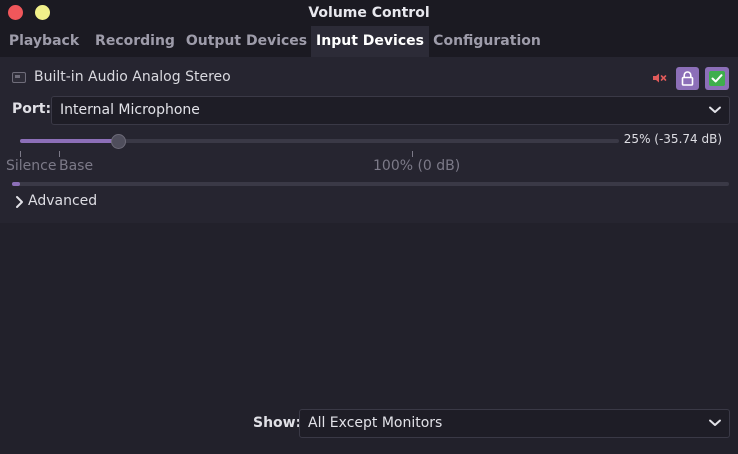 The width and height of the screenshot is (738, 454). What do you see at coordinates (16, 184) in the screenshot?
I see `level-meter-fill` at bounding box center [16, 184].